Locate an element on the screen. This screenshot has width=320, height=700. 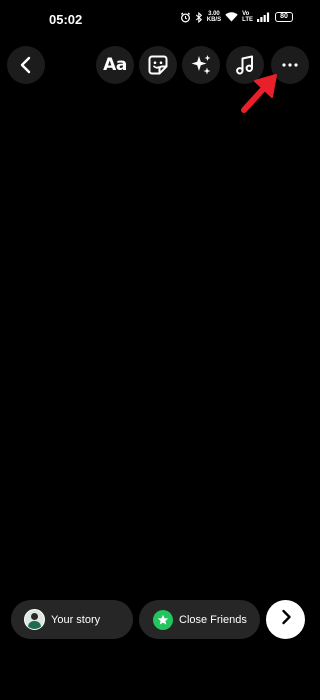
net-speed: 3.00 KB/S is located at coordinates (214, 17).